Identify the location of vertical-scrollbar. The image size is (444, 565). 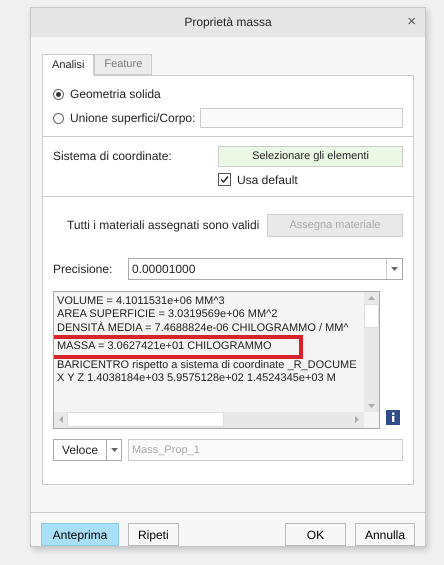
(371, 352).